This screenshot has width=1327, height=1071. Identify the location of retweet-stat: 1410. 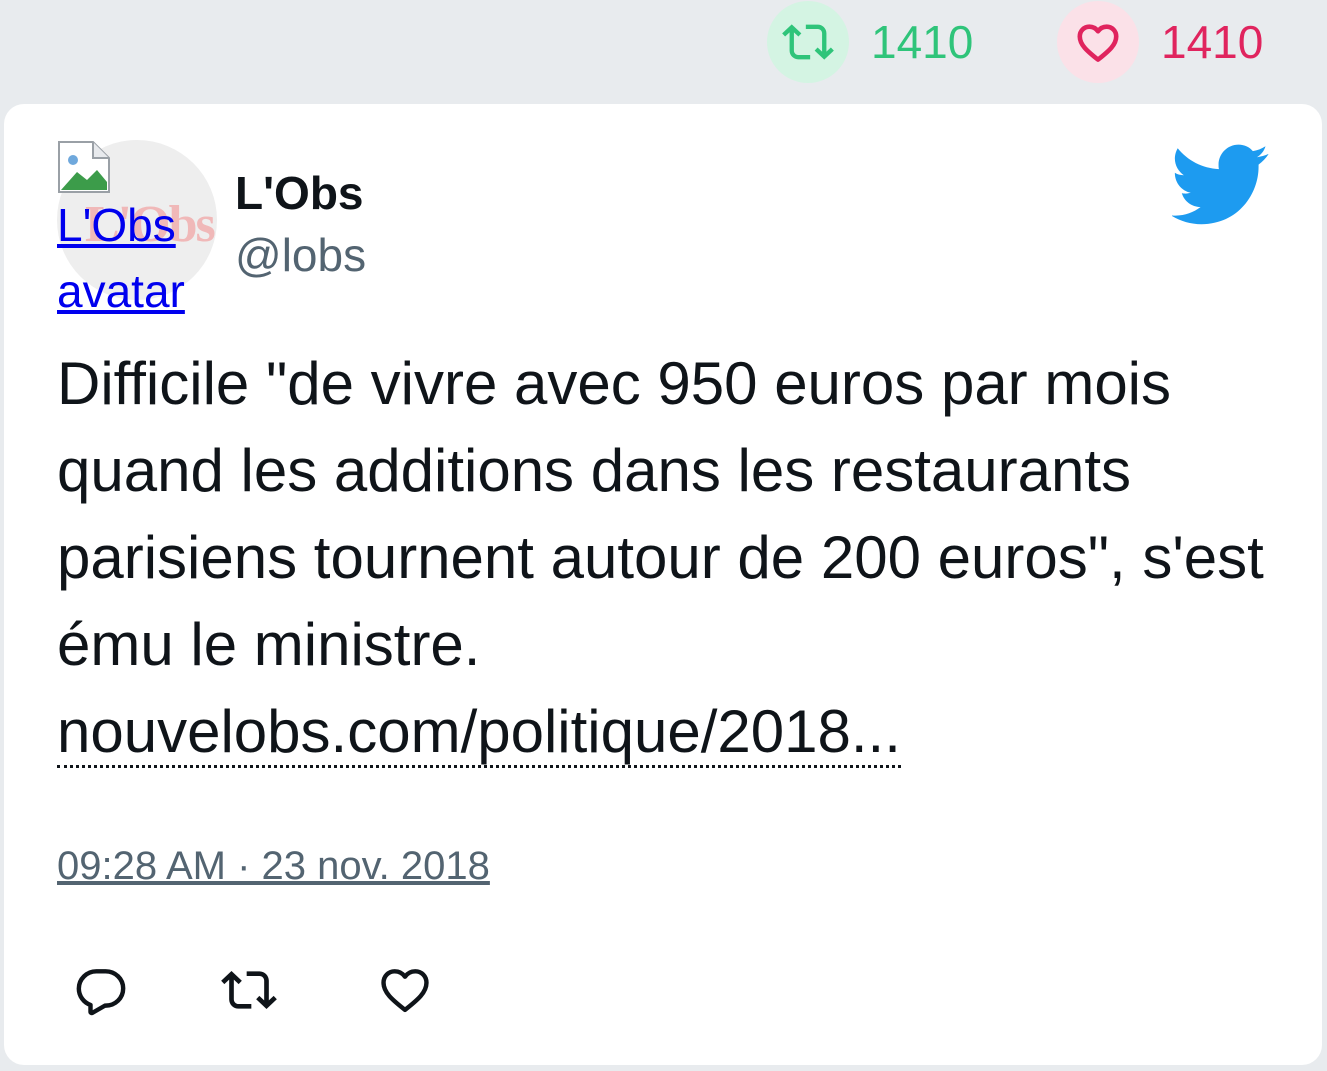
(870, 42).